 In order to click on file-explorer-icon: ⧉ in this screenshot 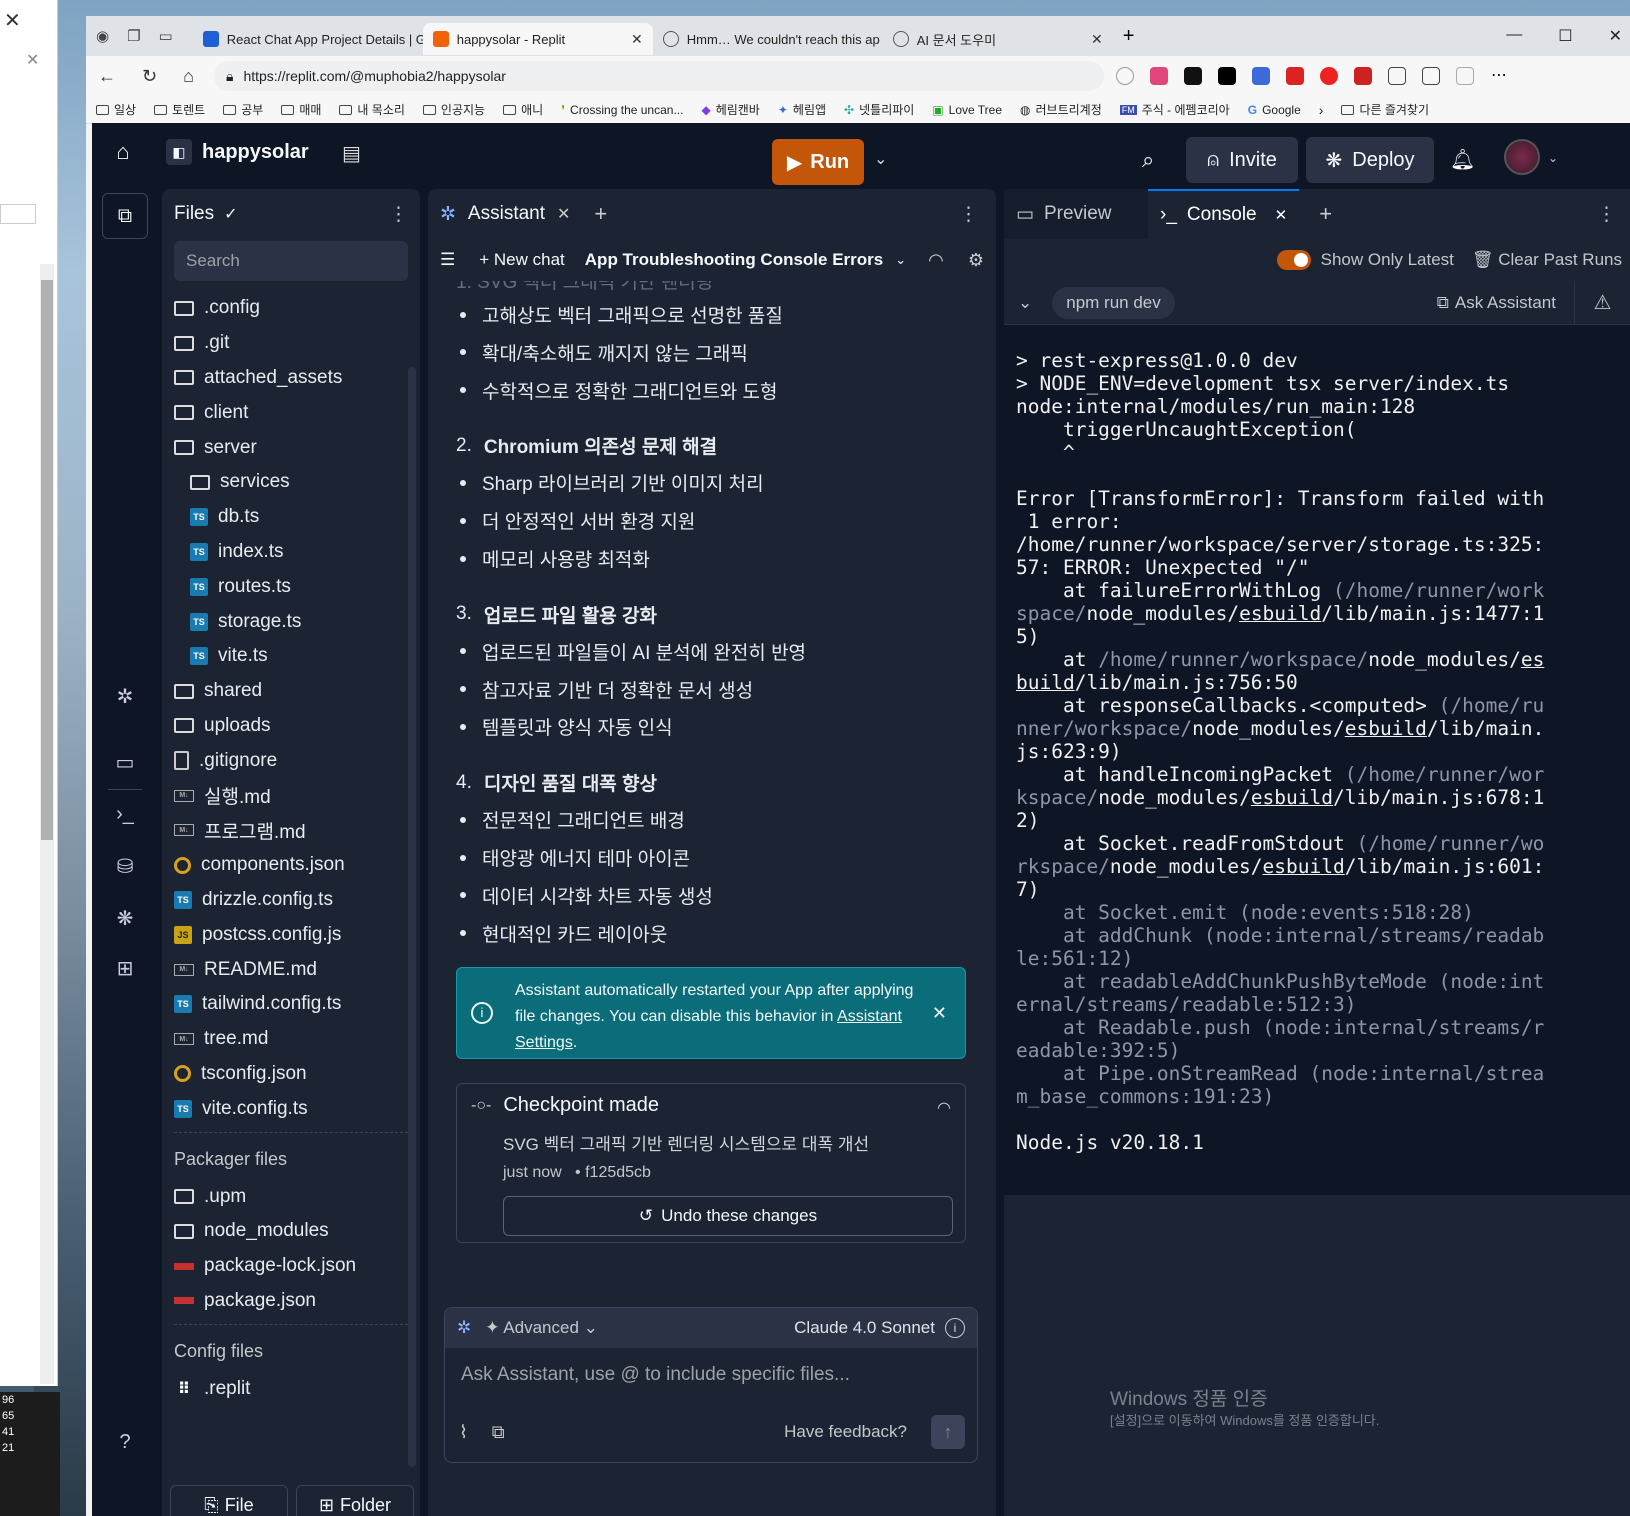, I will do `click(125, 216)`.